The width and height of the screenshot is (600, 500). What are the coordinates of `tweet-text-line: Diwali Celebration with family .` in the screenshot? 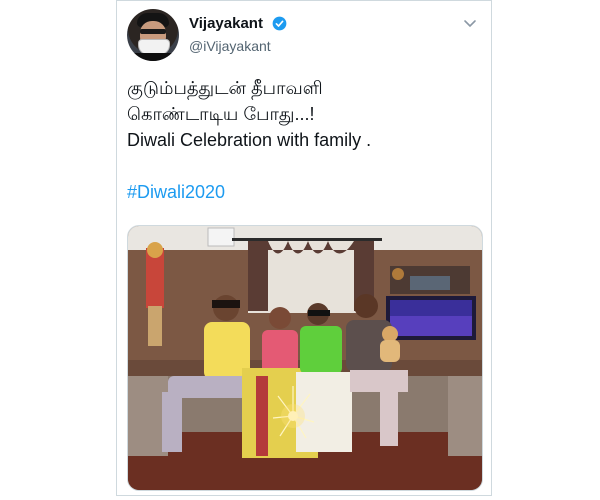 It's located at (249, 140).